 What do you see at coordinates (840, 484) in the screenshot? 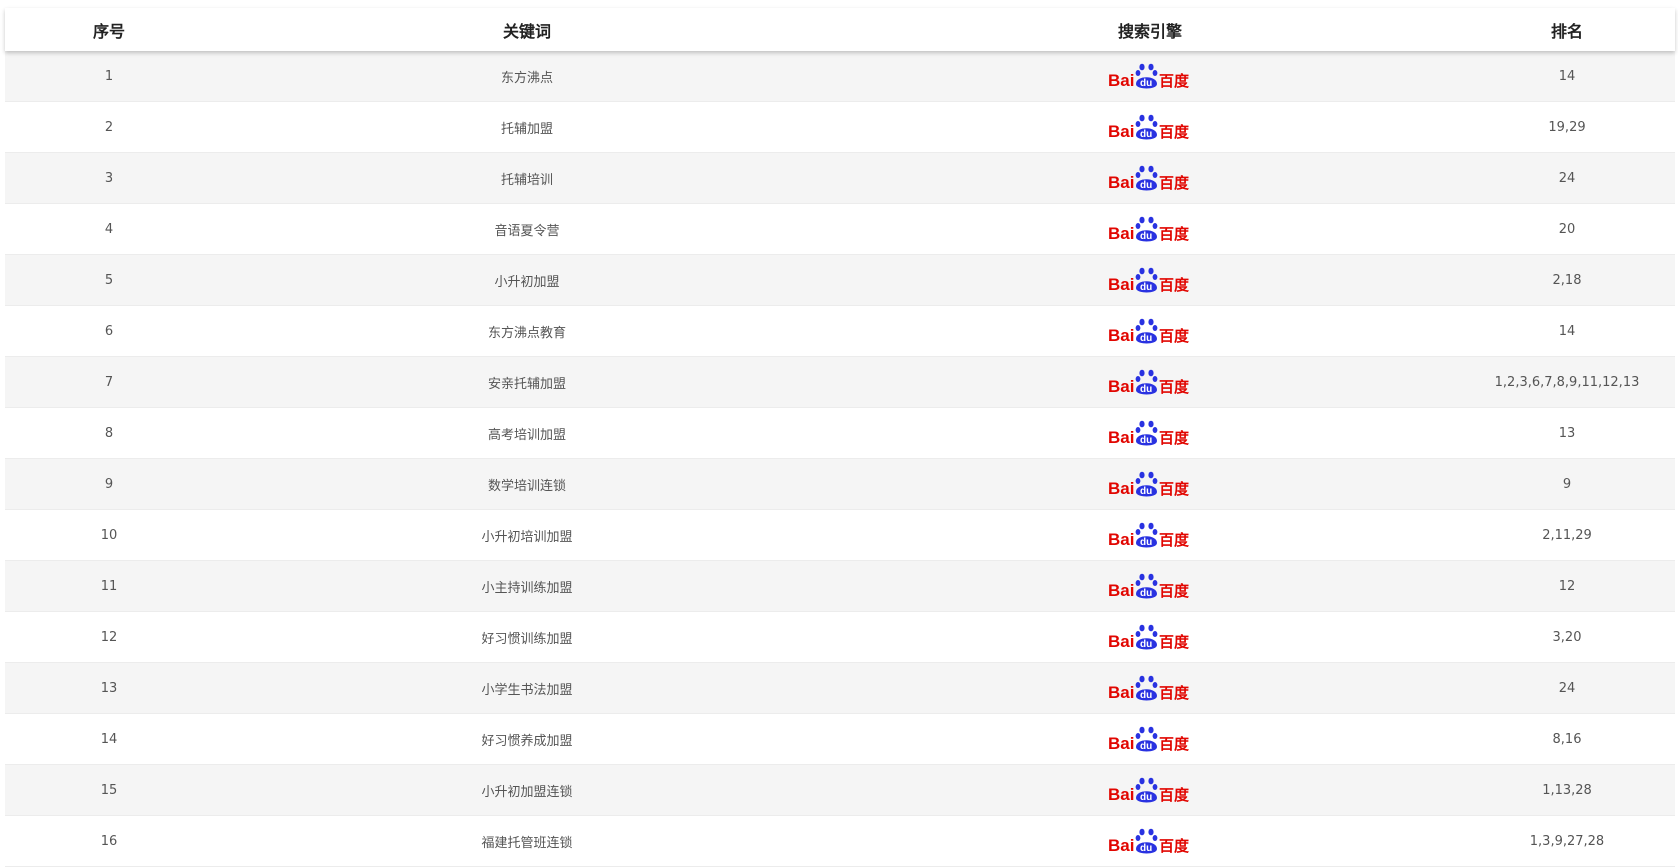
I see `table-row: 9 数学培训连锁 Bai du 百度 9` at bounding box center [840, 484].